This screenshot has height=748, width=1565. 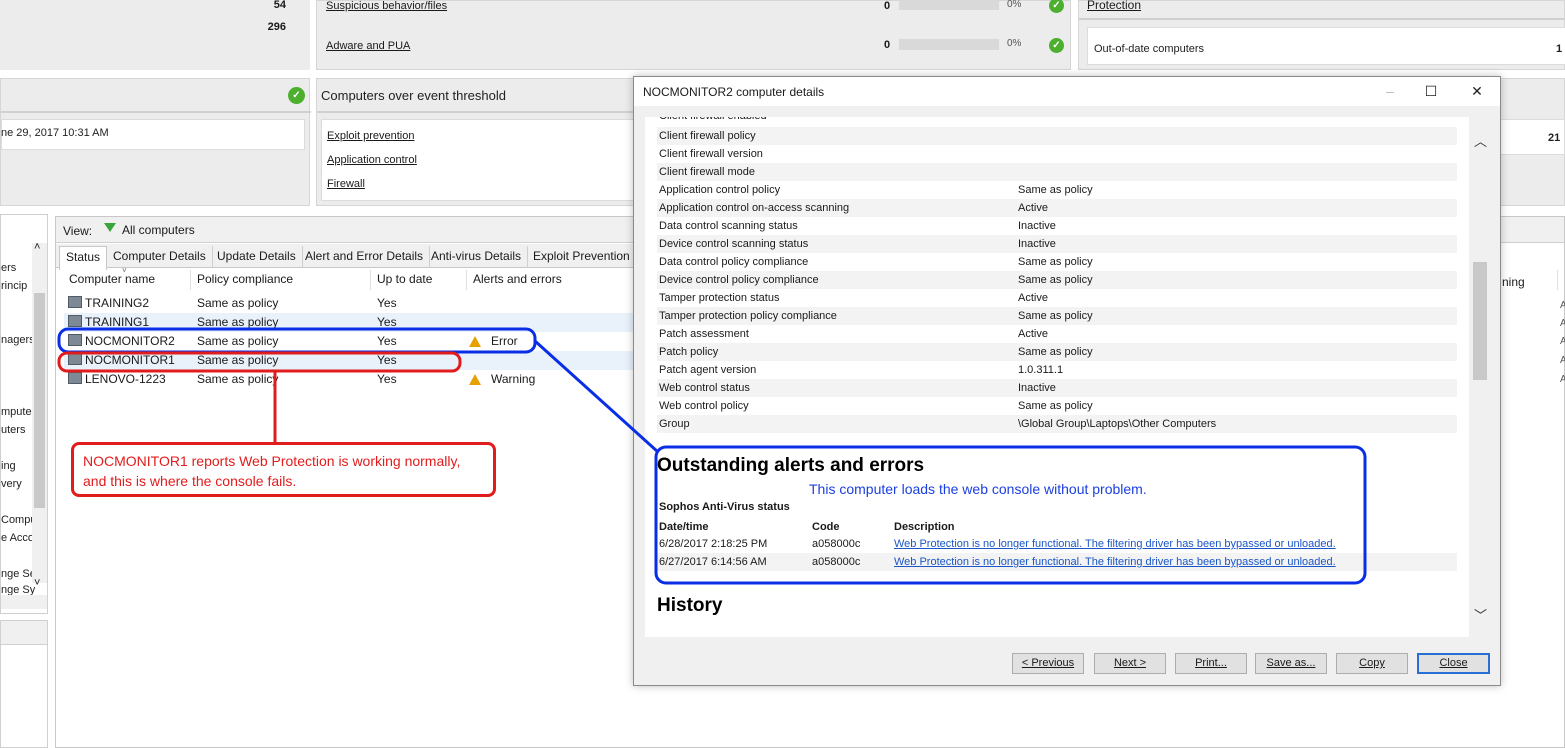 I want to click on detail-row: Web control policy Same as policy, so click(x=1057, y=406).